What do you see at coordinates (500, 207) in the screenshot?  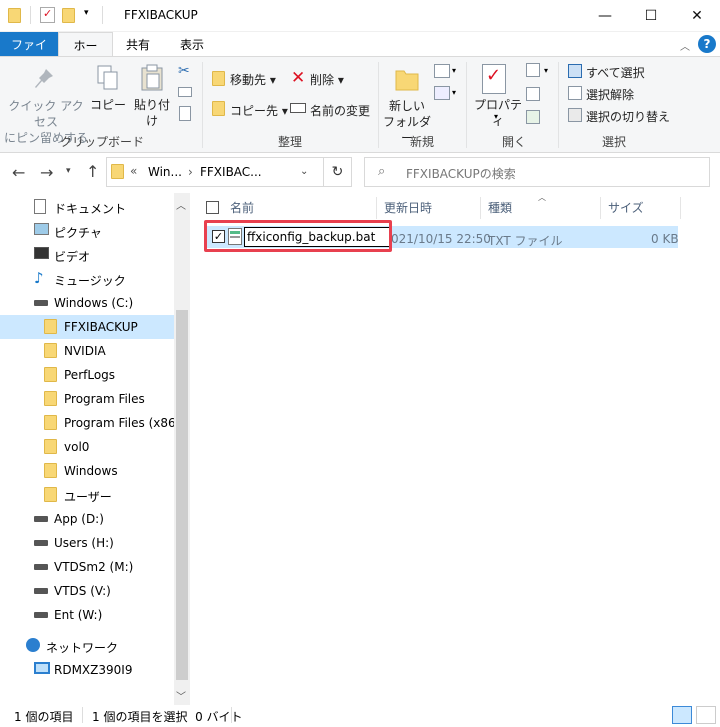 I see `column-header-type: 種類` at bounding box center [500, 207].